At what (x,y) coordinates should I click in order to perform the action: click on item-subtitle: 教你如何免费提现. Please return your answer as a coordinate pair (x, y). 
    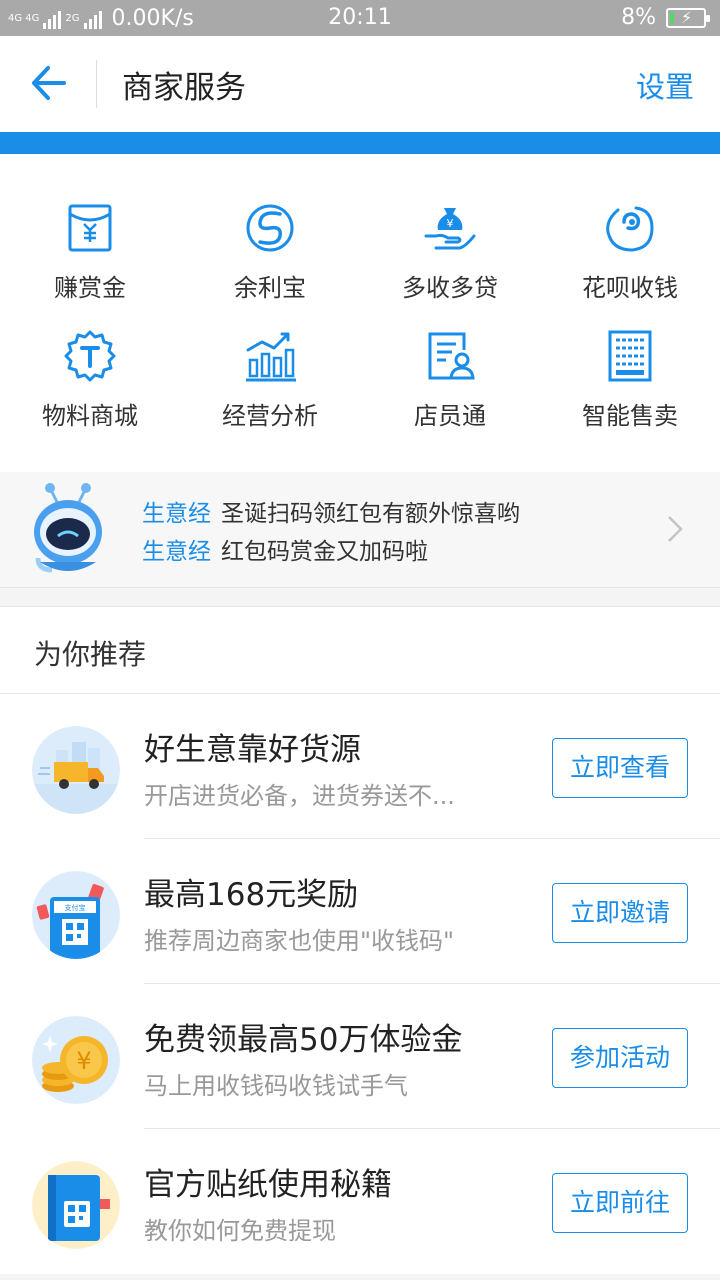
    Looking at the image, I should click on (240, 1231).